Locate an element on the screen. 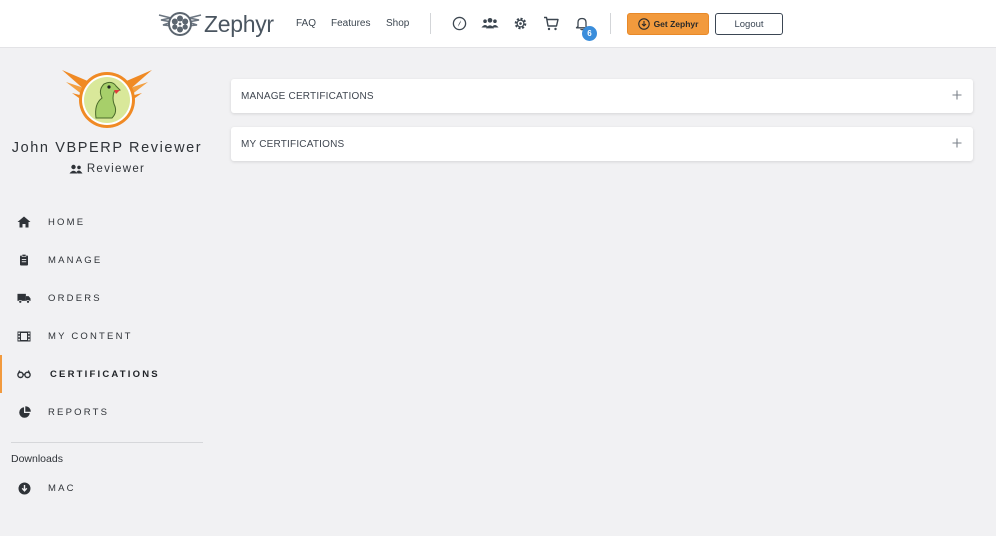 The width and height of the screenshot is (996, 536). avatar is located at coordinates (107, 99).